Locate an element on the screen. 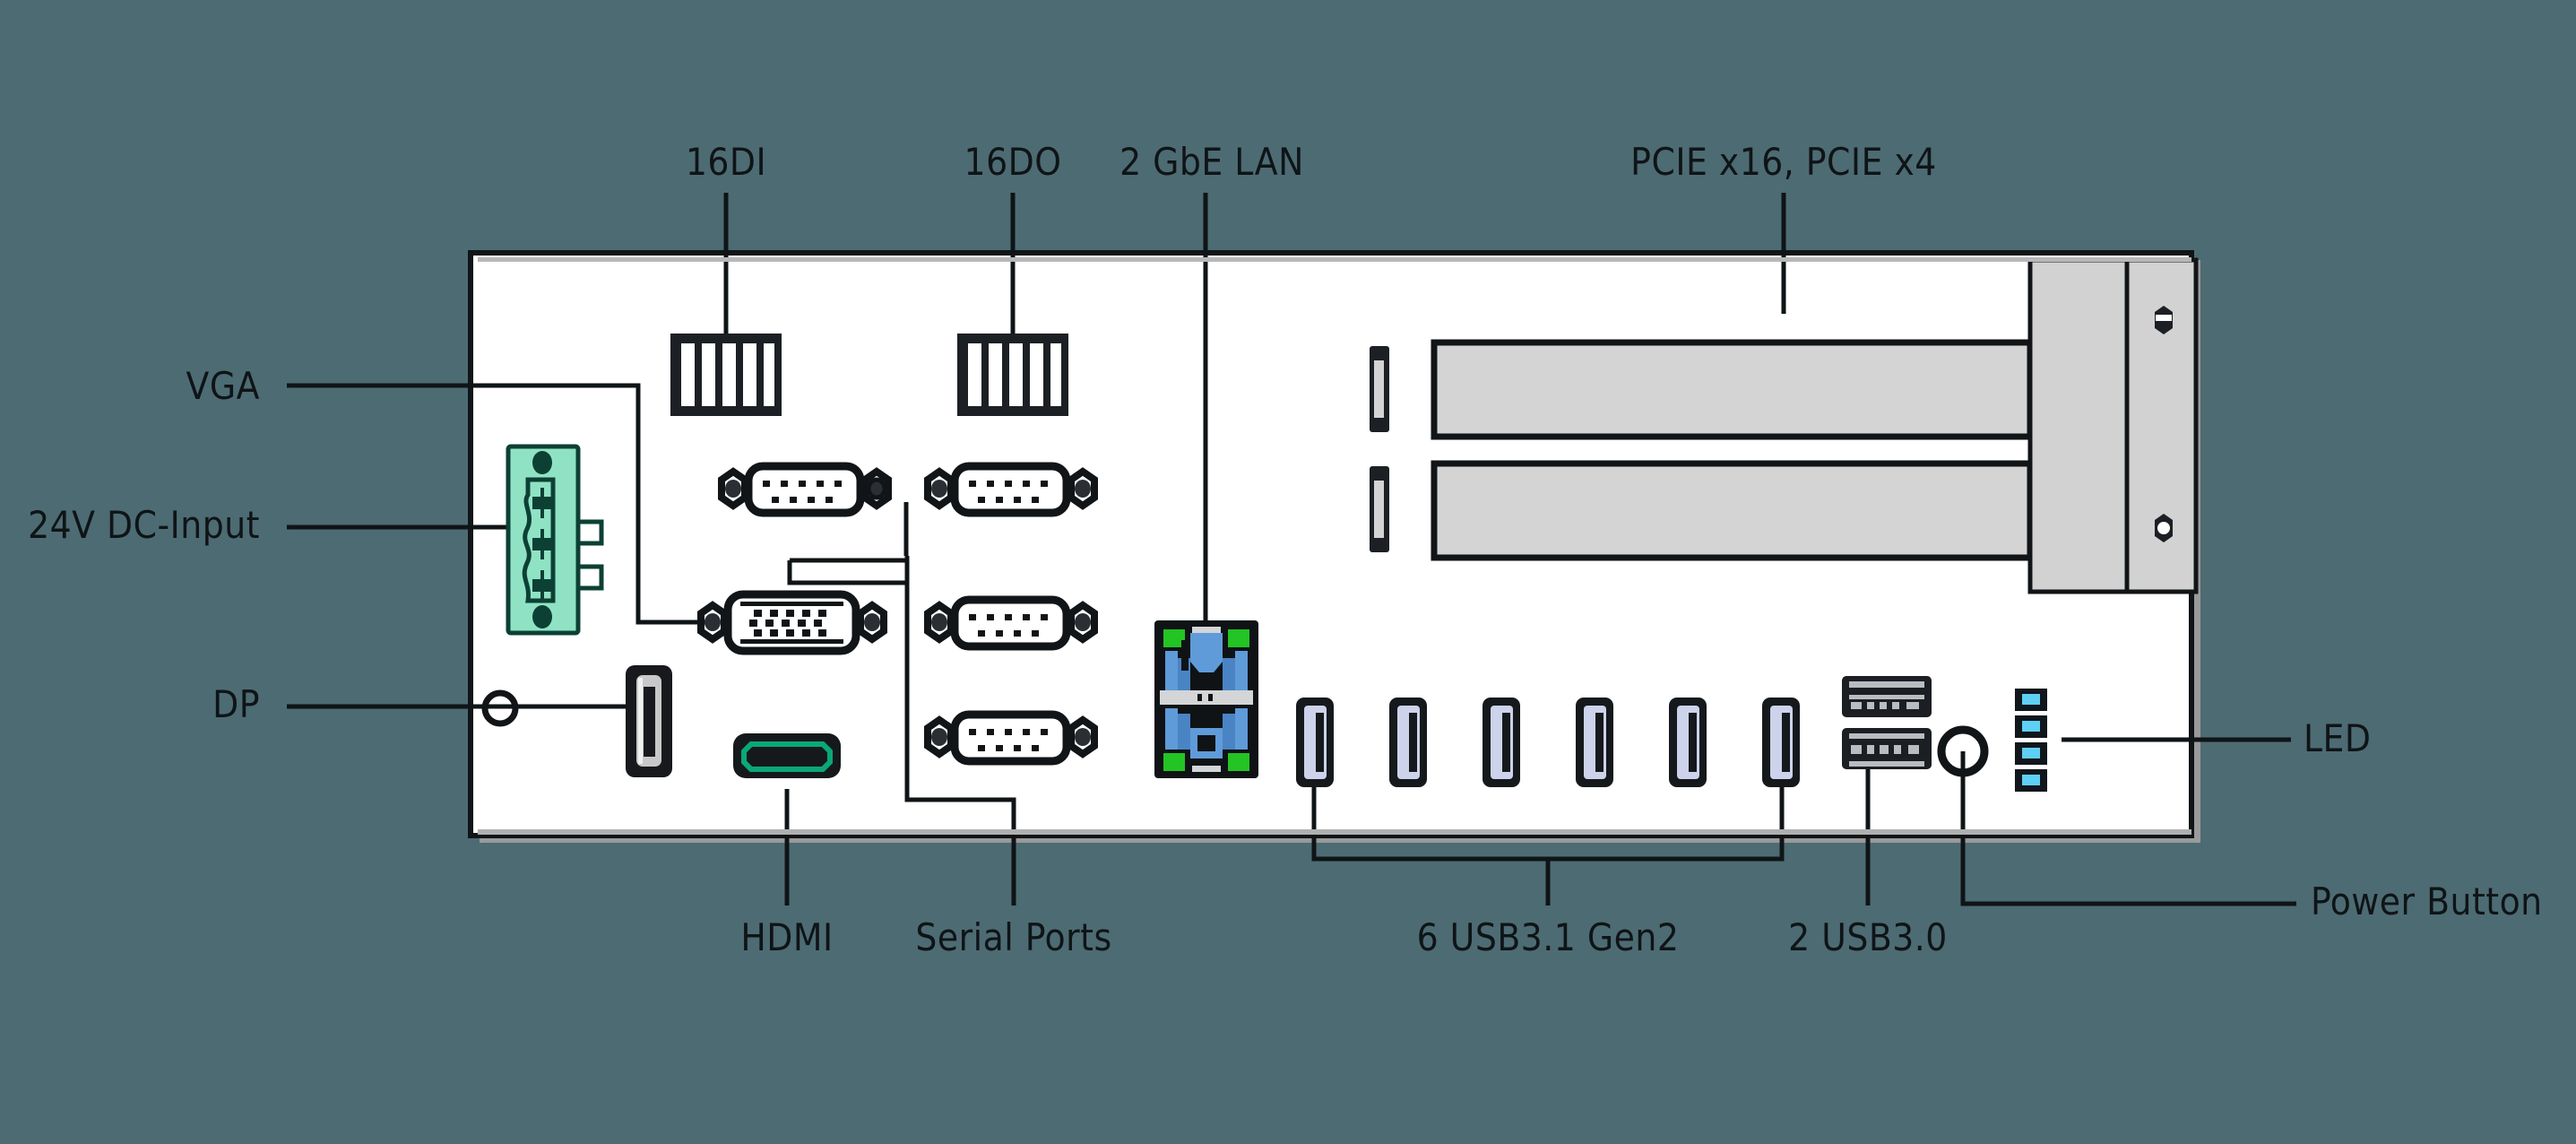 This screenshot has width=2576, height=1144. label-serial-ports: Serial Ports is located at coordinates (1013, 937).